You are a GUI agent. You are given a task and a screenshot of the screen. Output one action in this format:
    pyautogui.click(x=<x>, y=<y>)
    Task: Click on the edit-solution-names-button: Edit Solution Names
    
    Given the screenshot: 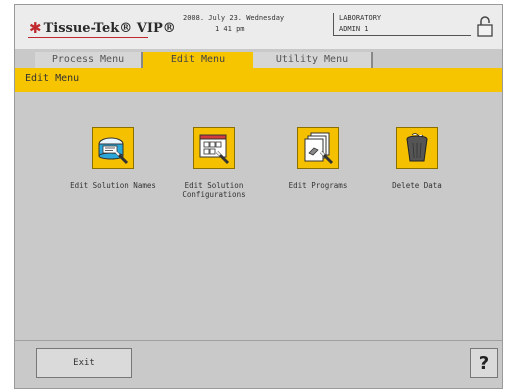 What is the action you would take?
    pyautogui.click(x=113, y=158)
    